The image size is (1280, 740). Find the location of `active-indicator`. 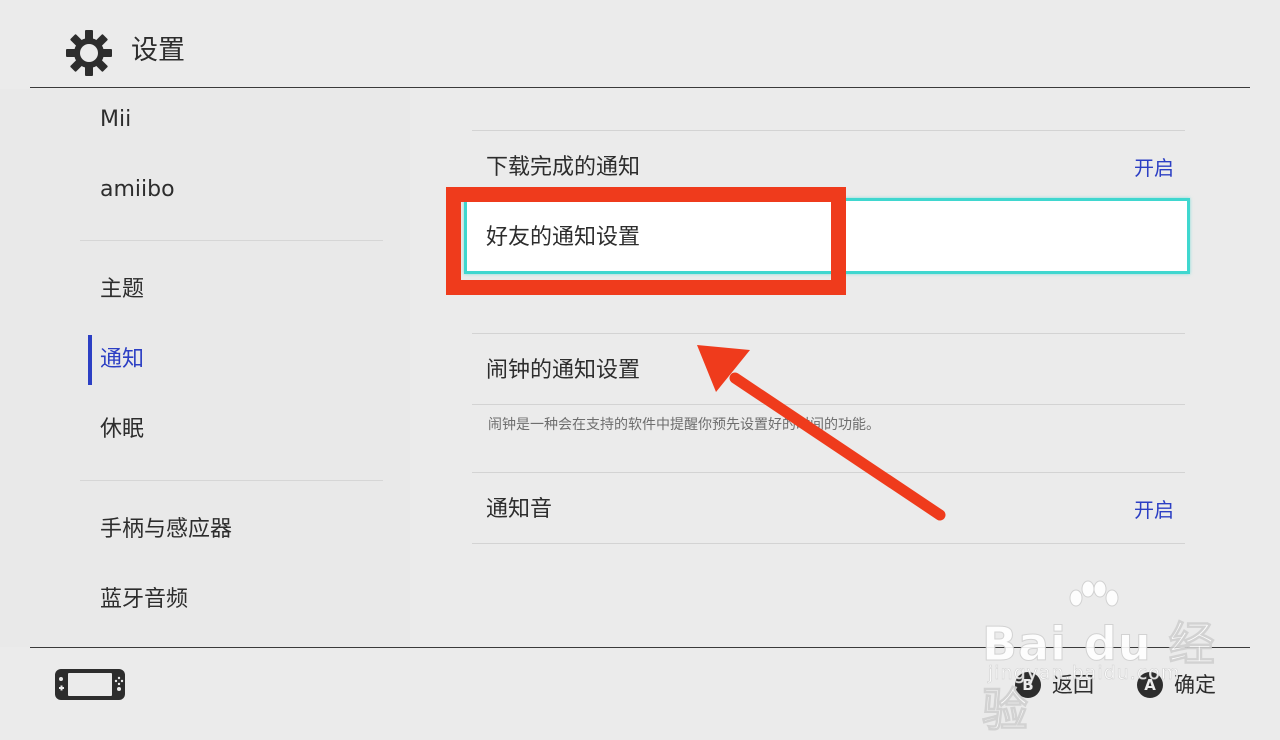

active-indicator is located at coordinates (90, 360).